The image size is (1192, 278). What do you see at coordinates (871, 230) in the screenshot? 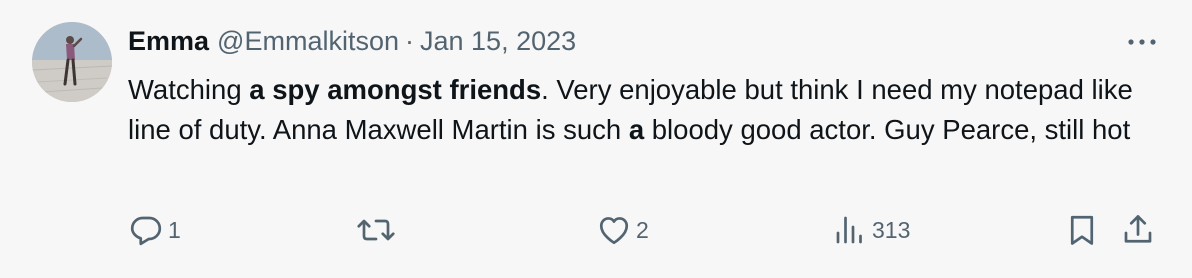
I see `views-button: 313` at bounding box center [871, 230].